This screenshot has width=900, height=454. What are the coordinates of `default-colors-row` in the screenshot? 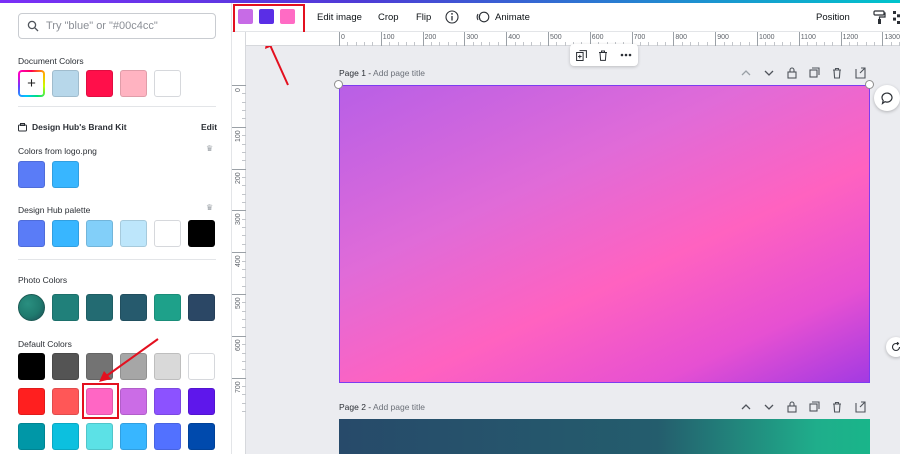 It's located at (116, 366).